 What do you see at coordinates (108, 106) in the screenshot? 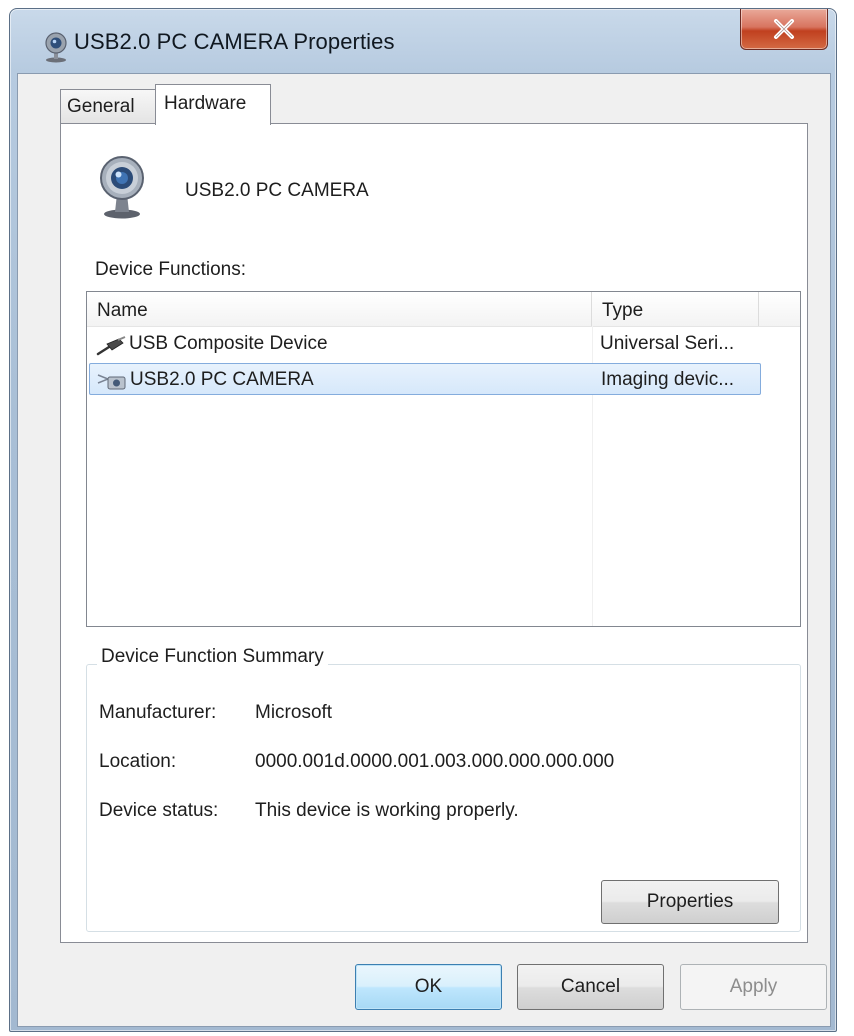
I see `tab-general: General` at bounding box center [108, 106].